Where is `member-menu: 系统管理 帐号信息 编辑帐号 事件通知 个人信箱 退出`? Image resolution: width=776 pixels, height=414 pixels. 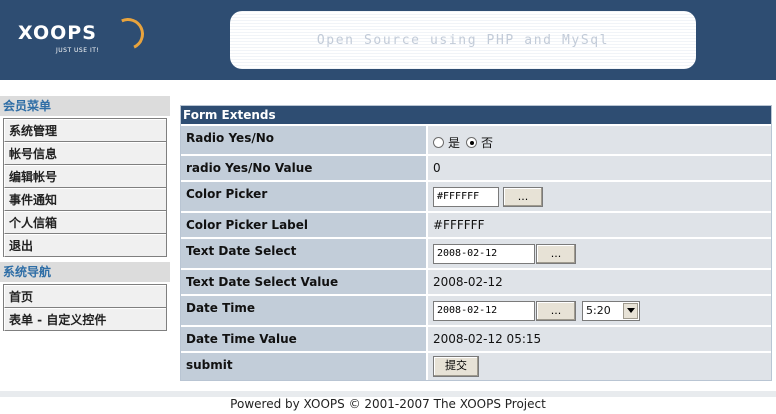 member-menu: 系统管理 帐号信息 编辑帐号 事件通知 个人信箱 退出 is located at coordinates (85, 187).